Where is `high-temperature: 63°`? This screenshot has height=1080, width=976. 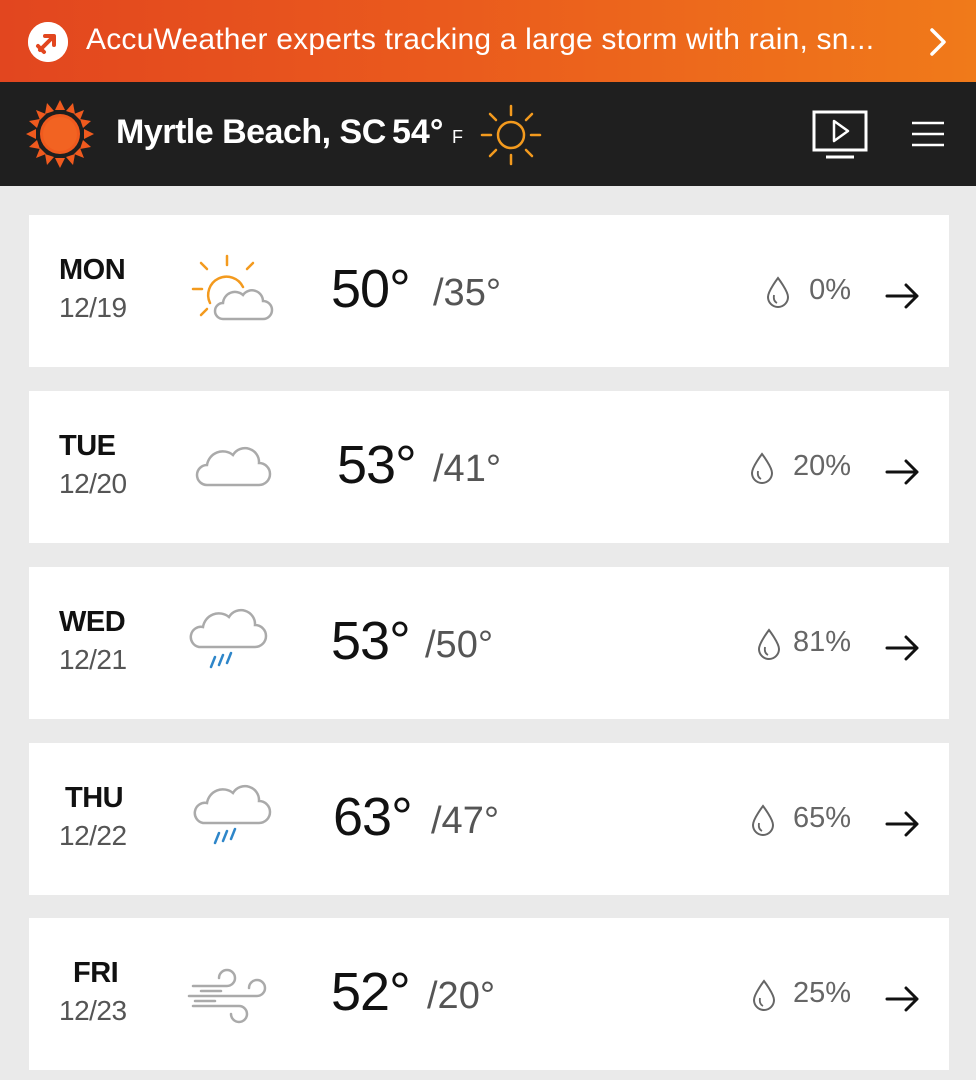 high-temperature: 63° is located at coordinates (373, 817).